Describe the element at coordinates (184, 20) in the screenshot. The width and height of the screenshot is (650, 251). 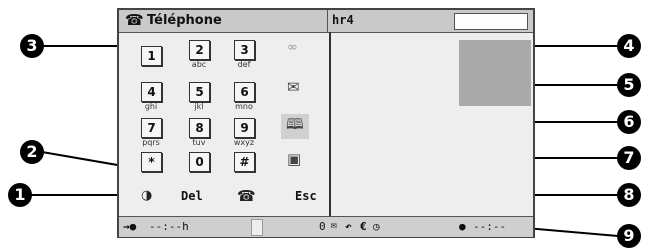
I see `app-title: Téléphone` at that location.